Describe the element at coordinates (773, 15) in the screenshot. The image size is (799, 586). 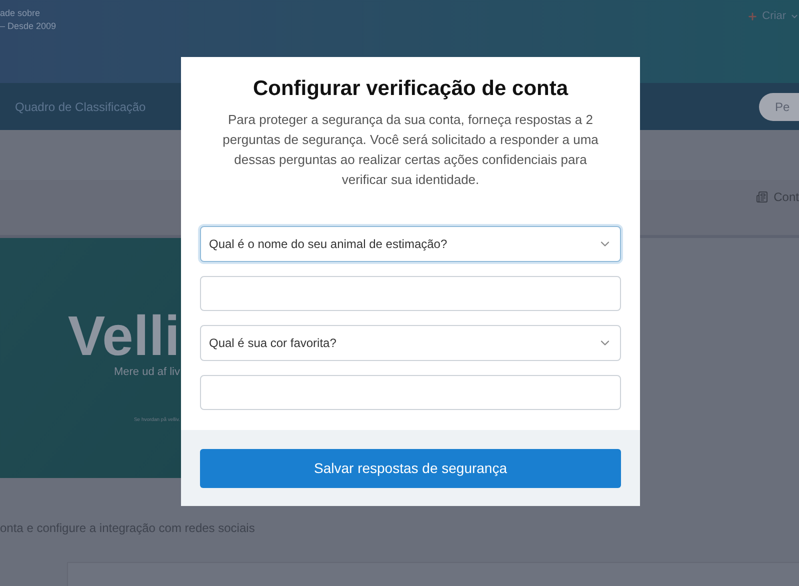
I see `create-menu: Criar` at that location.